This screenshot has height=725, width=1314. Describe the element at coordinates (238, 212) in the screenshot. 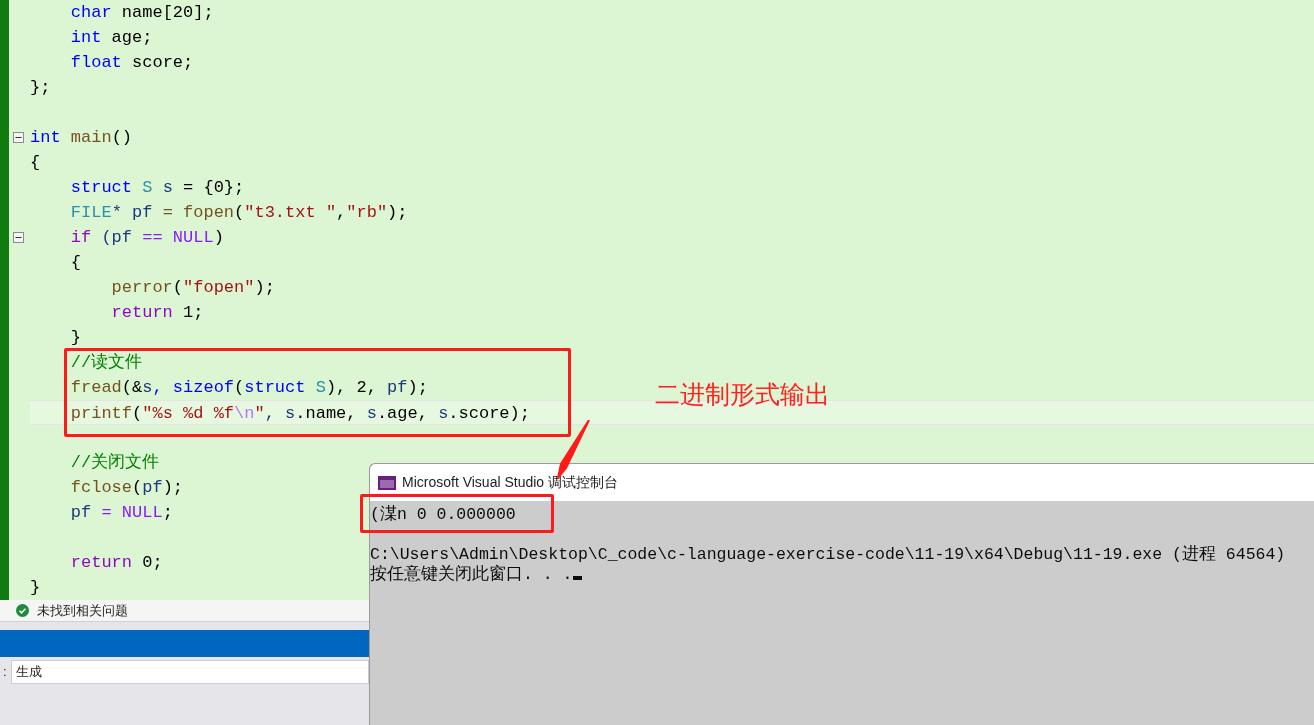

I see `code-line: FILE* pf = fopen("t3.txt ","rb");` at that location.